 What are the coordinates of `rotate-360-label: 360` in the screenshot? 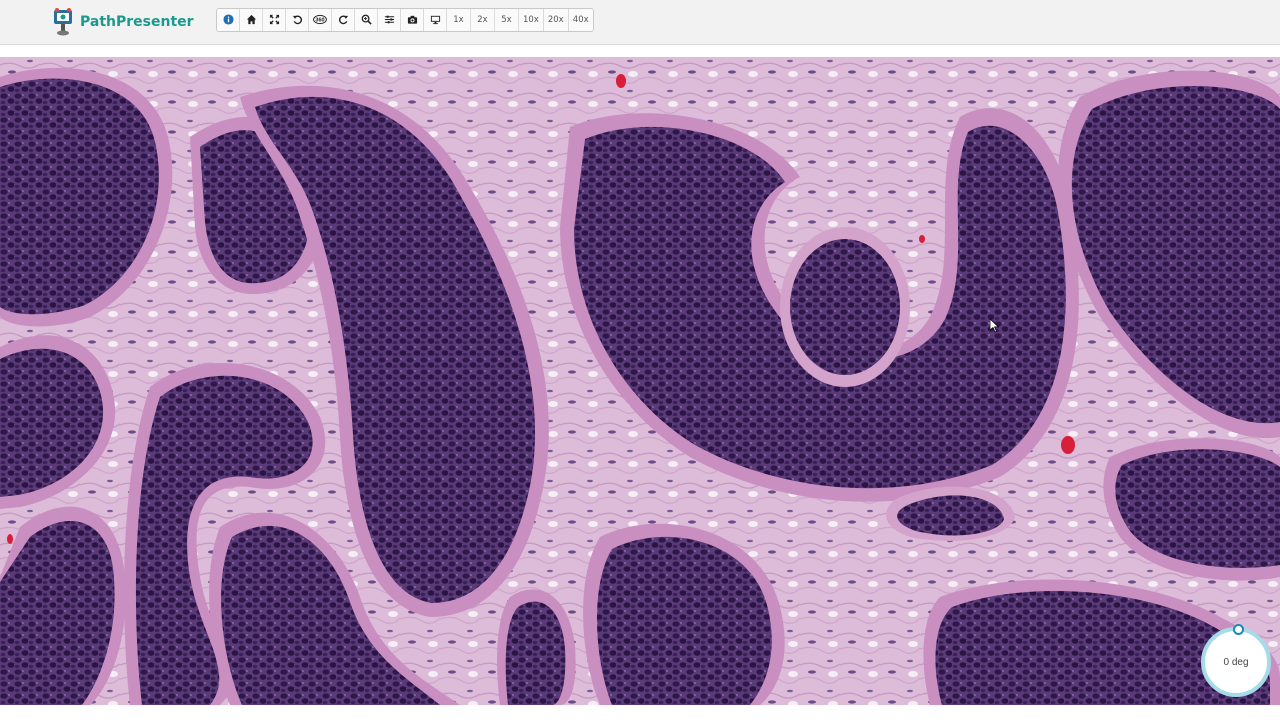 It's located at (319, 20).